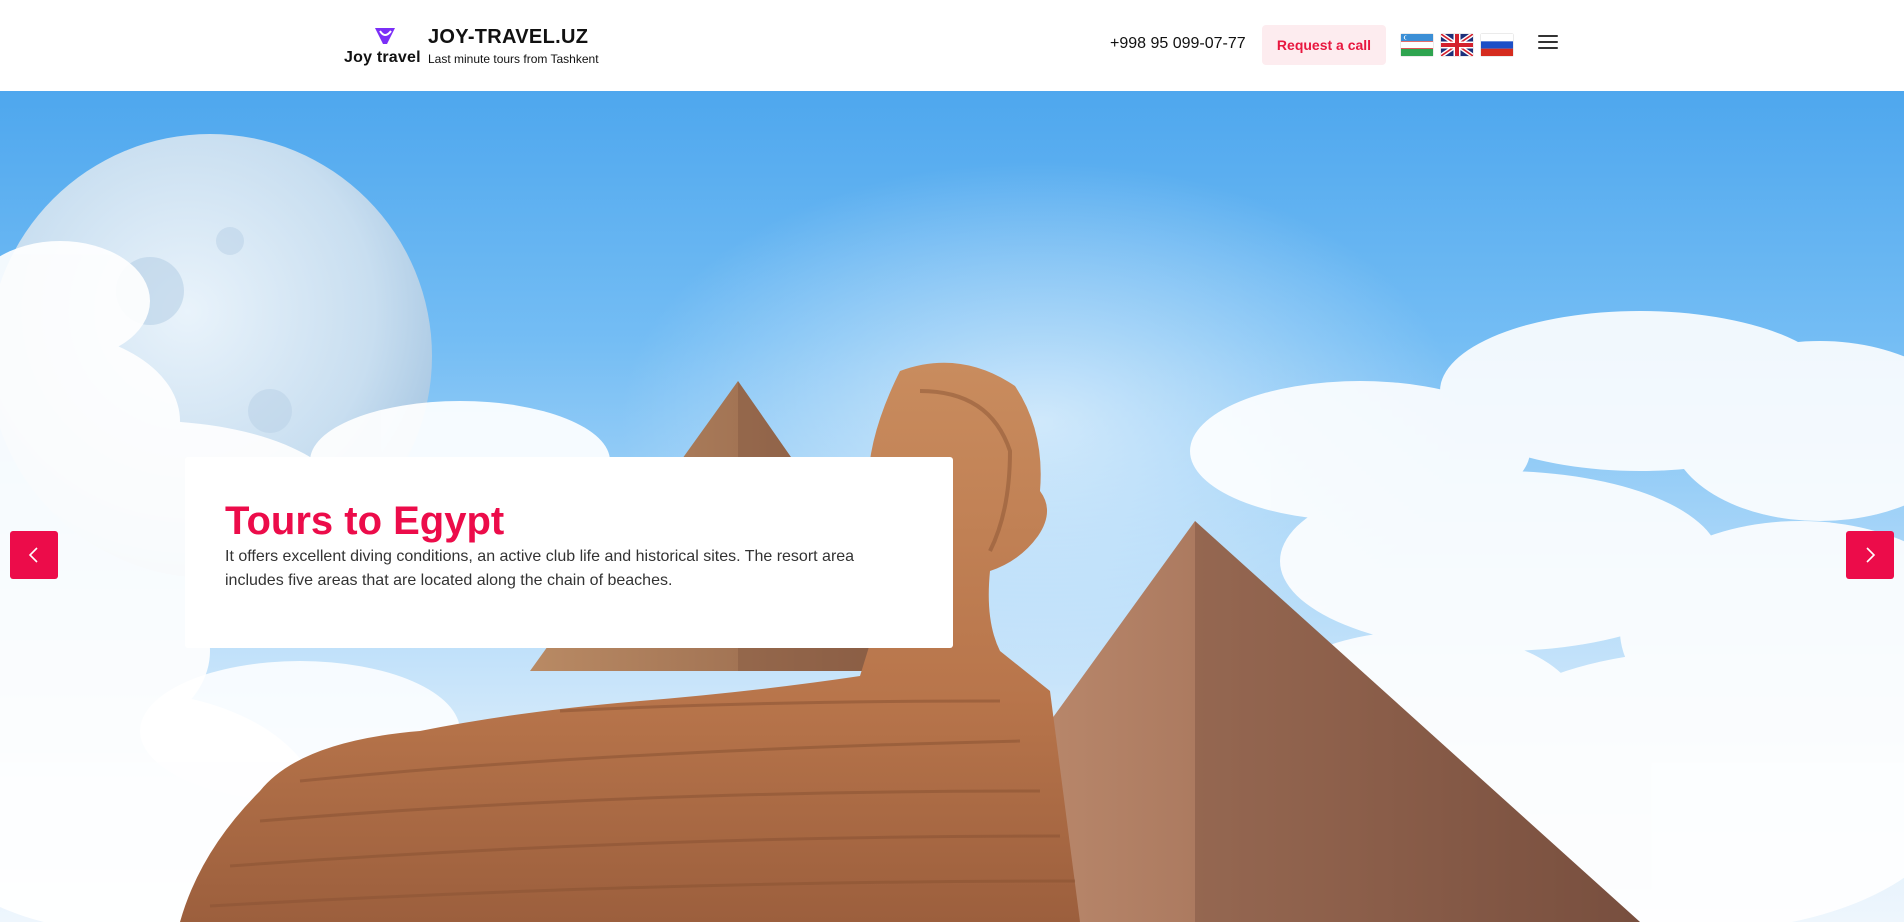 This screenshot has width=1904, height=922. I want to click on logo-mark-icon, so click(385, 36).